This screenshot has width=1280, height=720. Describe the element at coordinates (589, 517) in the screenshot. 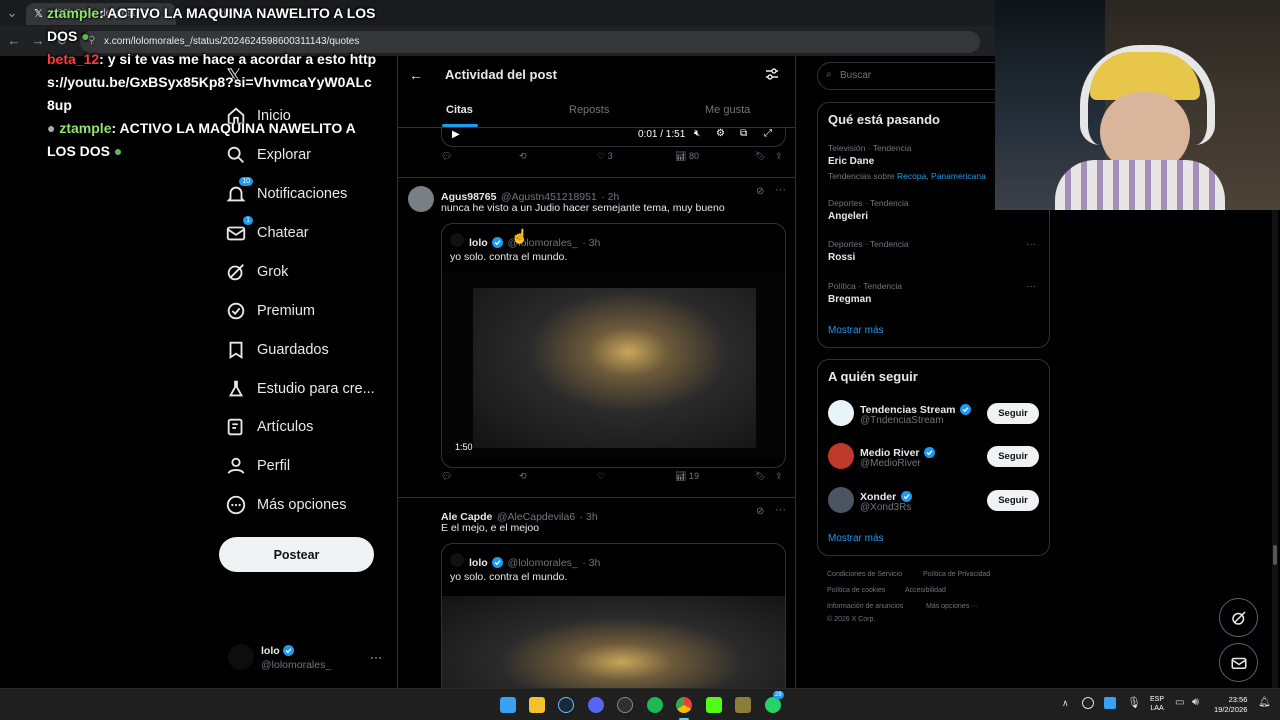

I see `tweet-time: · 3h` at that location.